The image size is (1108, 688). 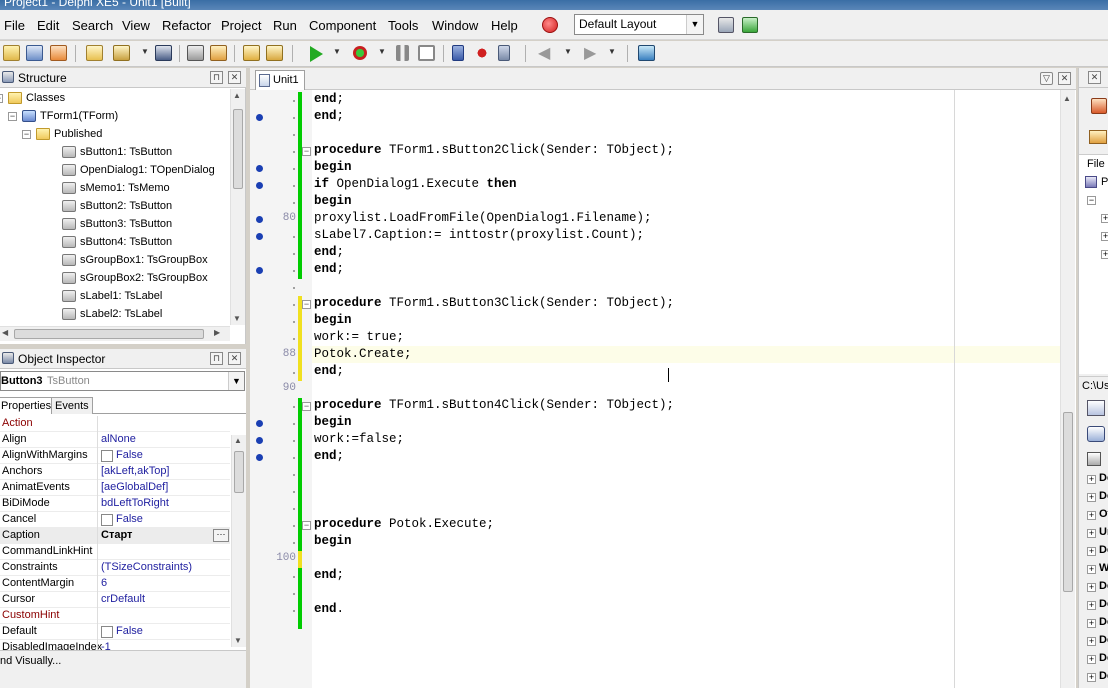 I want to click on open-project-icon, so click(x=58, y=53).